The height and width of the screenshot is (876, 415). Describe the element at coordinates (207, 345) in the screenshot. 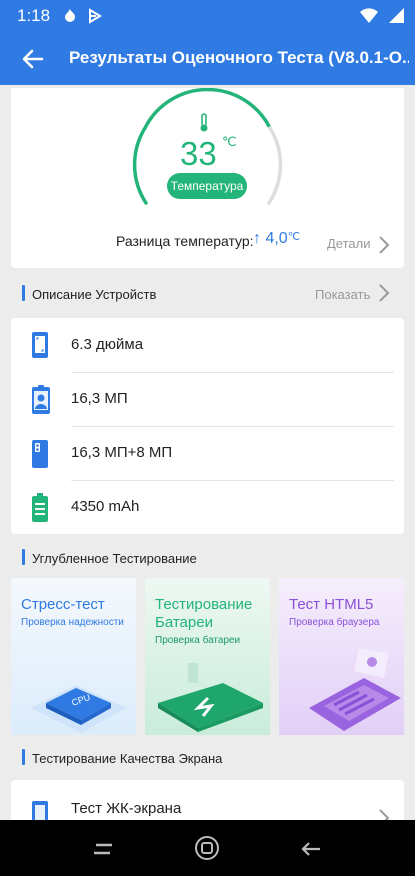

I see `list-item: 6.3 дюйма` at that location.